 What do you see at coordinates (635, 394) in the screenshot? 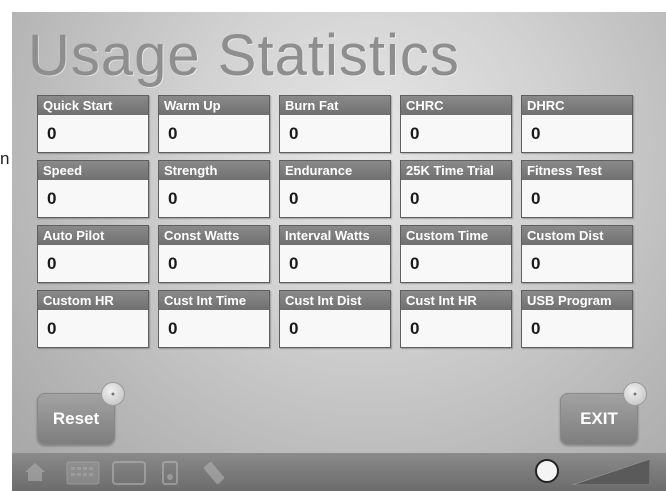
I see `exit-badge-icon: ●` at bounding box center [635, 394].